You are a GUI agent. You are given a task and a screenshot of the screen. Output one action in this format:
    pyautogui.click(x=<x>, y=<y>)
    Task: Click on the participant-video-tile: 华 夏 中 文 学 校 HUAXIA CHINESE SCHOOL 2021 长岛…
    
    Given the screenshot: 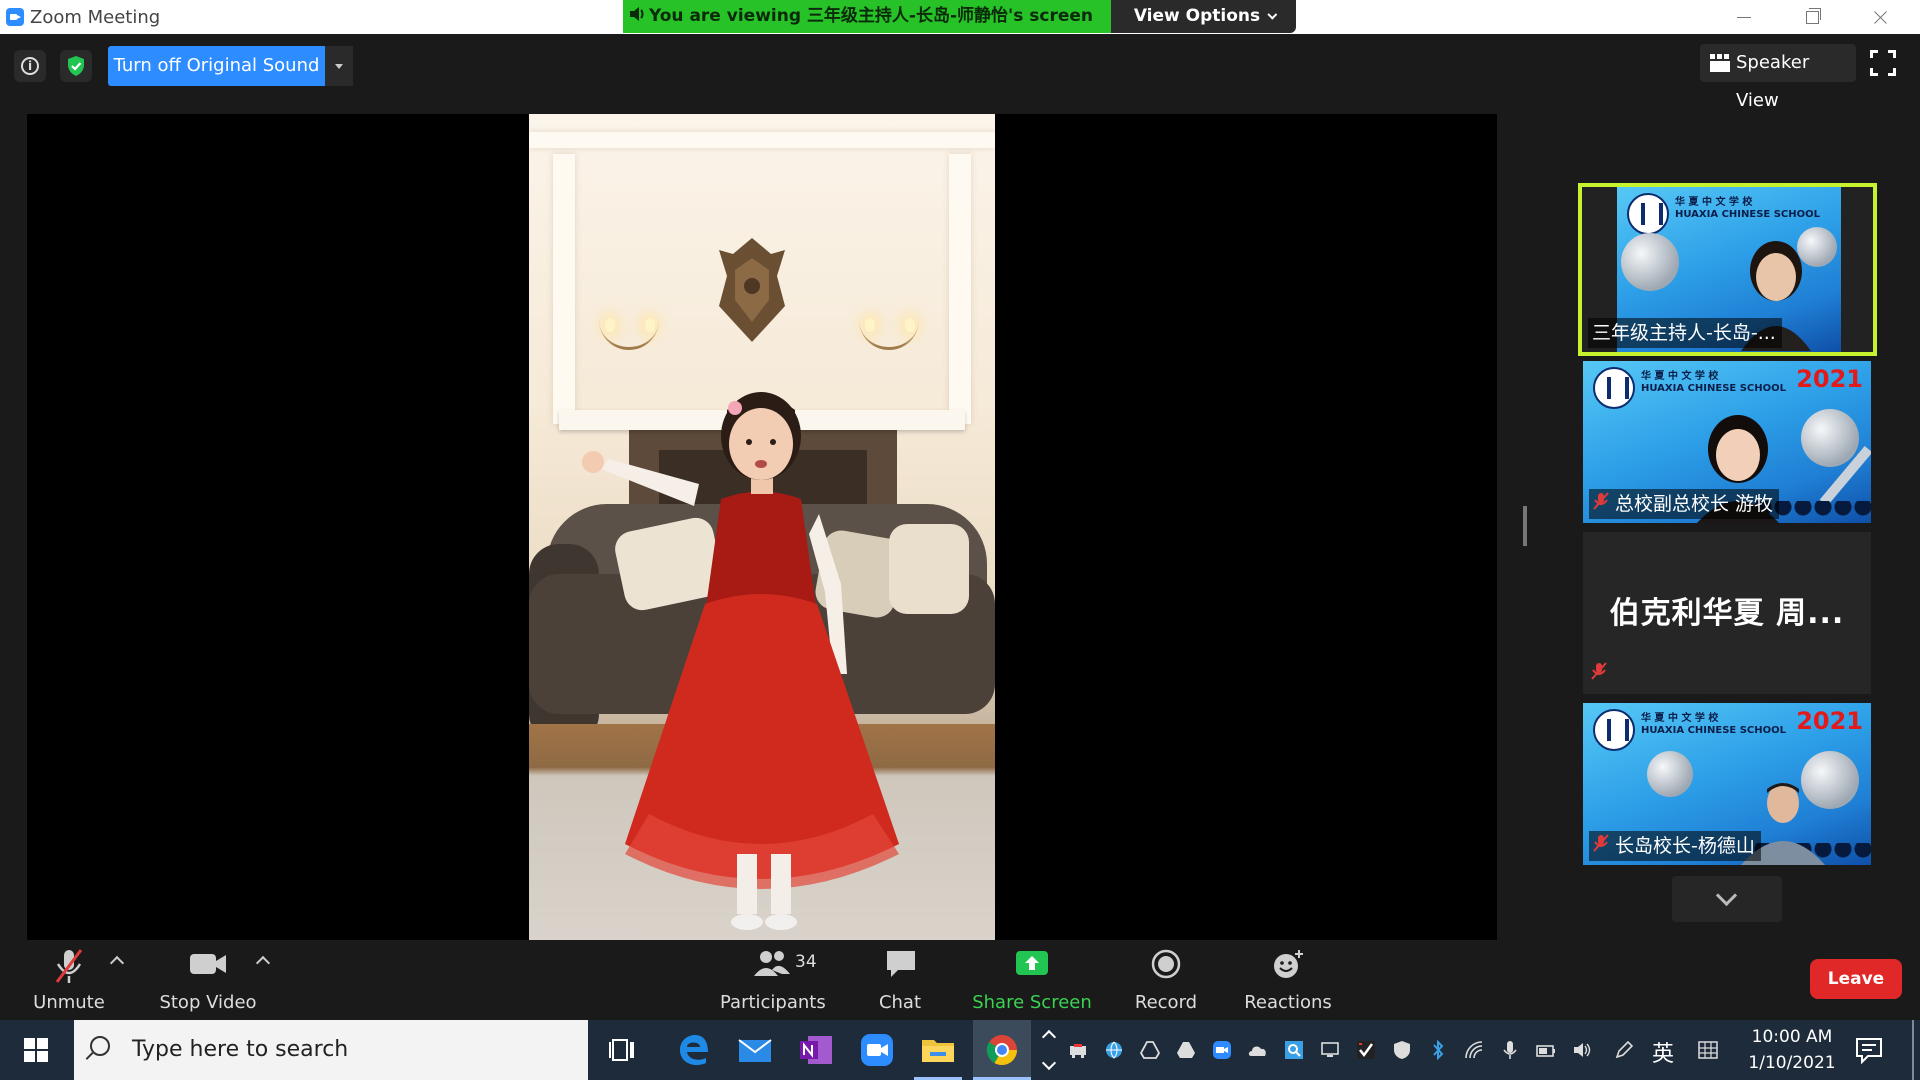 What is the action you would take?
    pyautogui.click(x=1727, y=784)
    